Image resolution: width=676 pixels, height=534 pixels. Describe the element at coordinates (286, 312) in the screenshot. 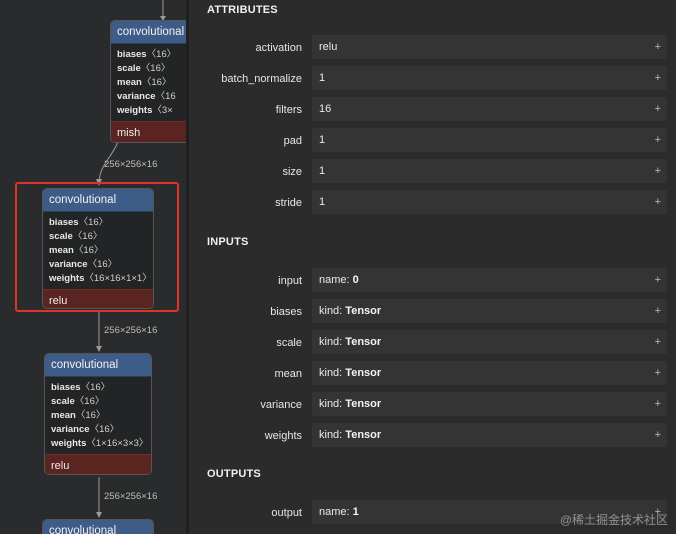

I see `input-label: biases` at that location.